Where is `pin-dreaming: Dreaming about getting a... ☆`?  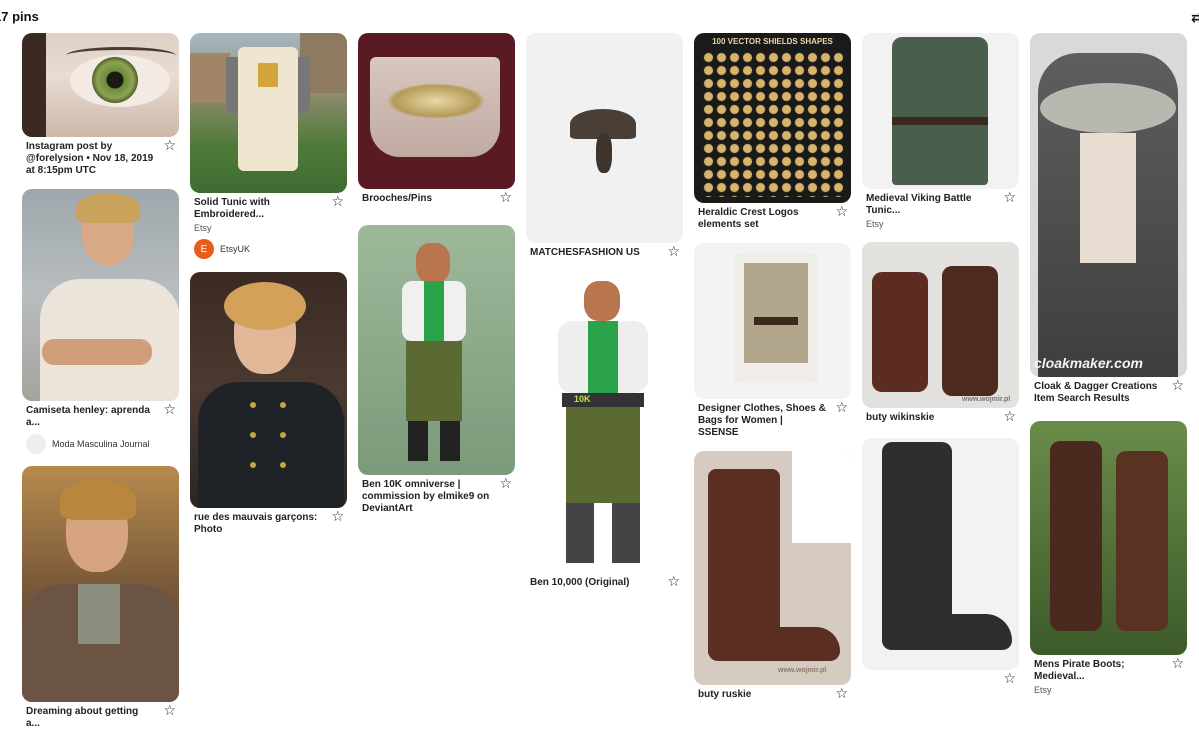
pin-dreaming: Dreaming about getting a... ☆ is located at coordinates (101, 598).